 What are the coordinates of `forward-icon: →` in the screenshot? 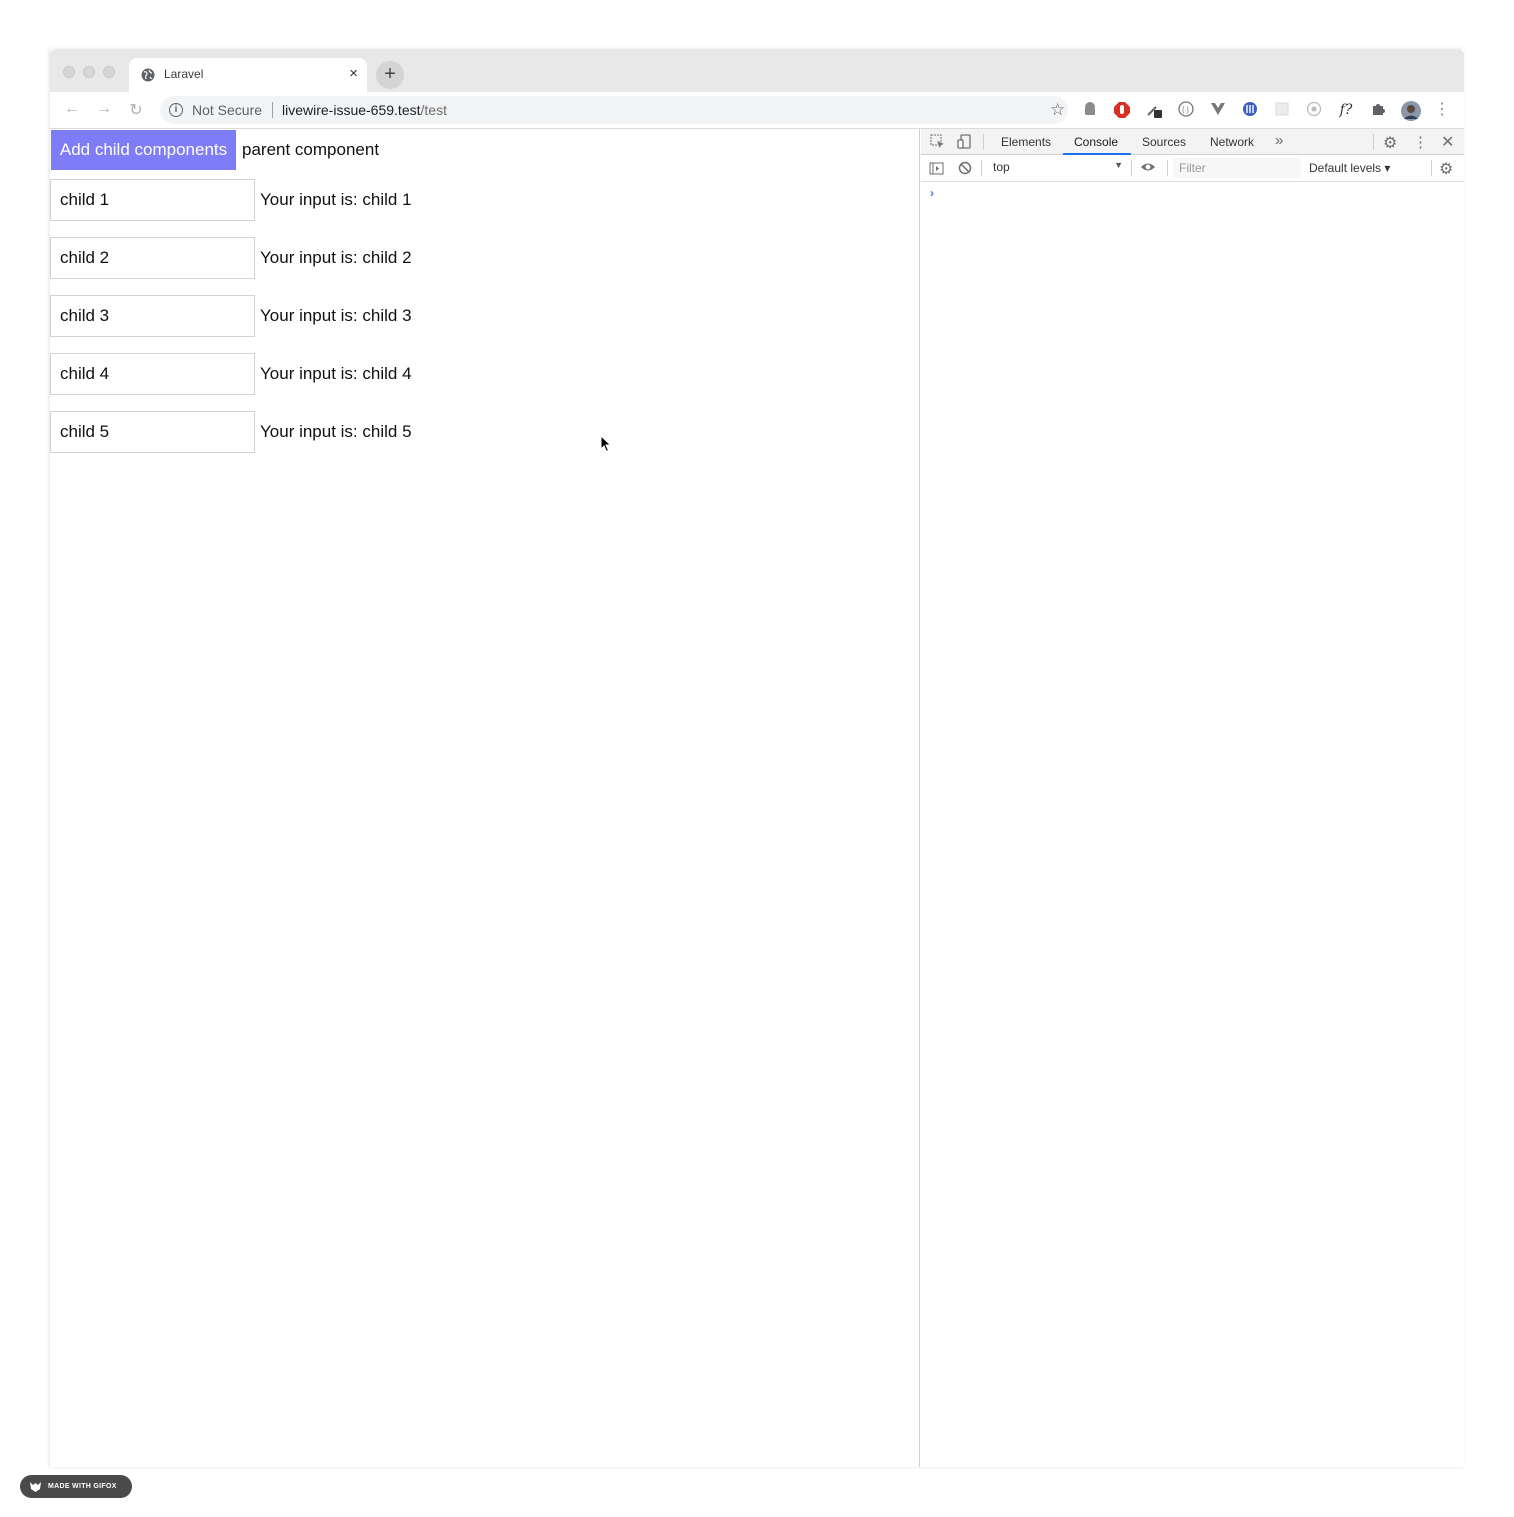 It's located at (104, 109).